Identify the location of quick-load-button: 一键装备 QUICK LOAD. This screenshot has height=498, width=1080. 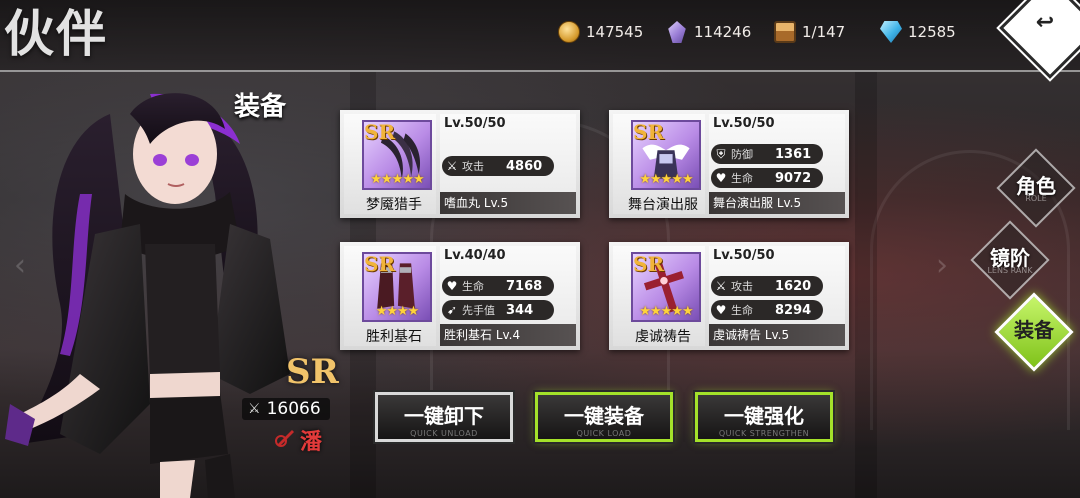
(604, 417).